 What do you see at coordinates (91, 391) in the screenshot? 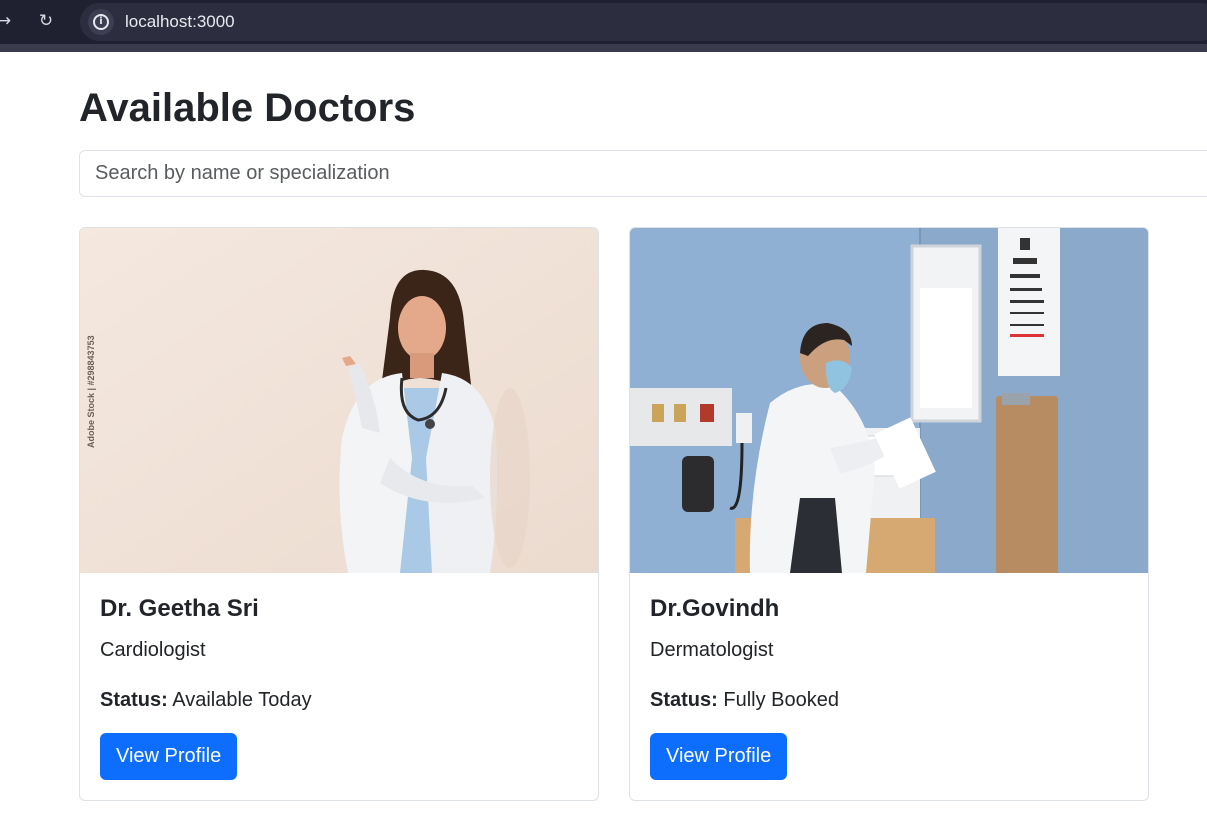
I see `image-watermark: Adobe Stock | #298843753` at bounding box center [91, 391].